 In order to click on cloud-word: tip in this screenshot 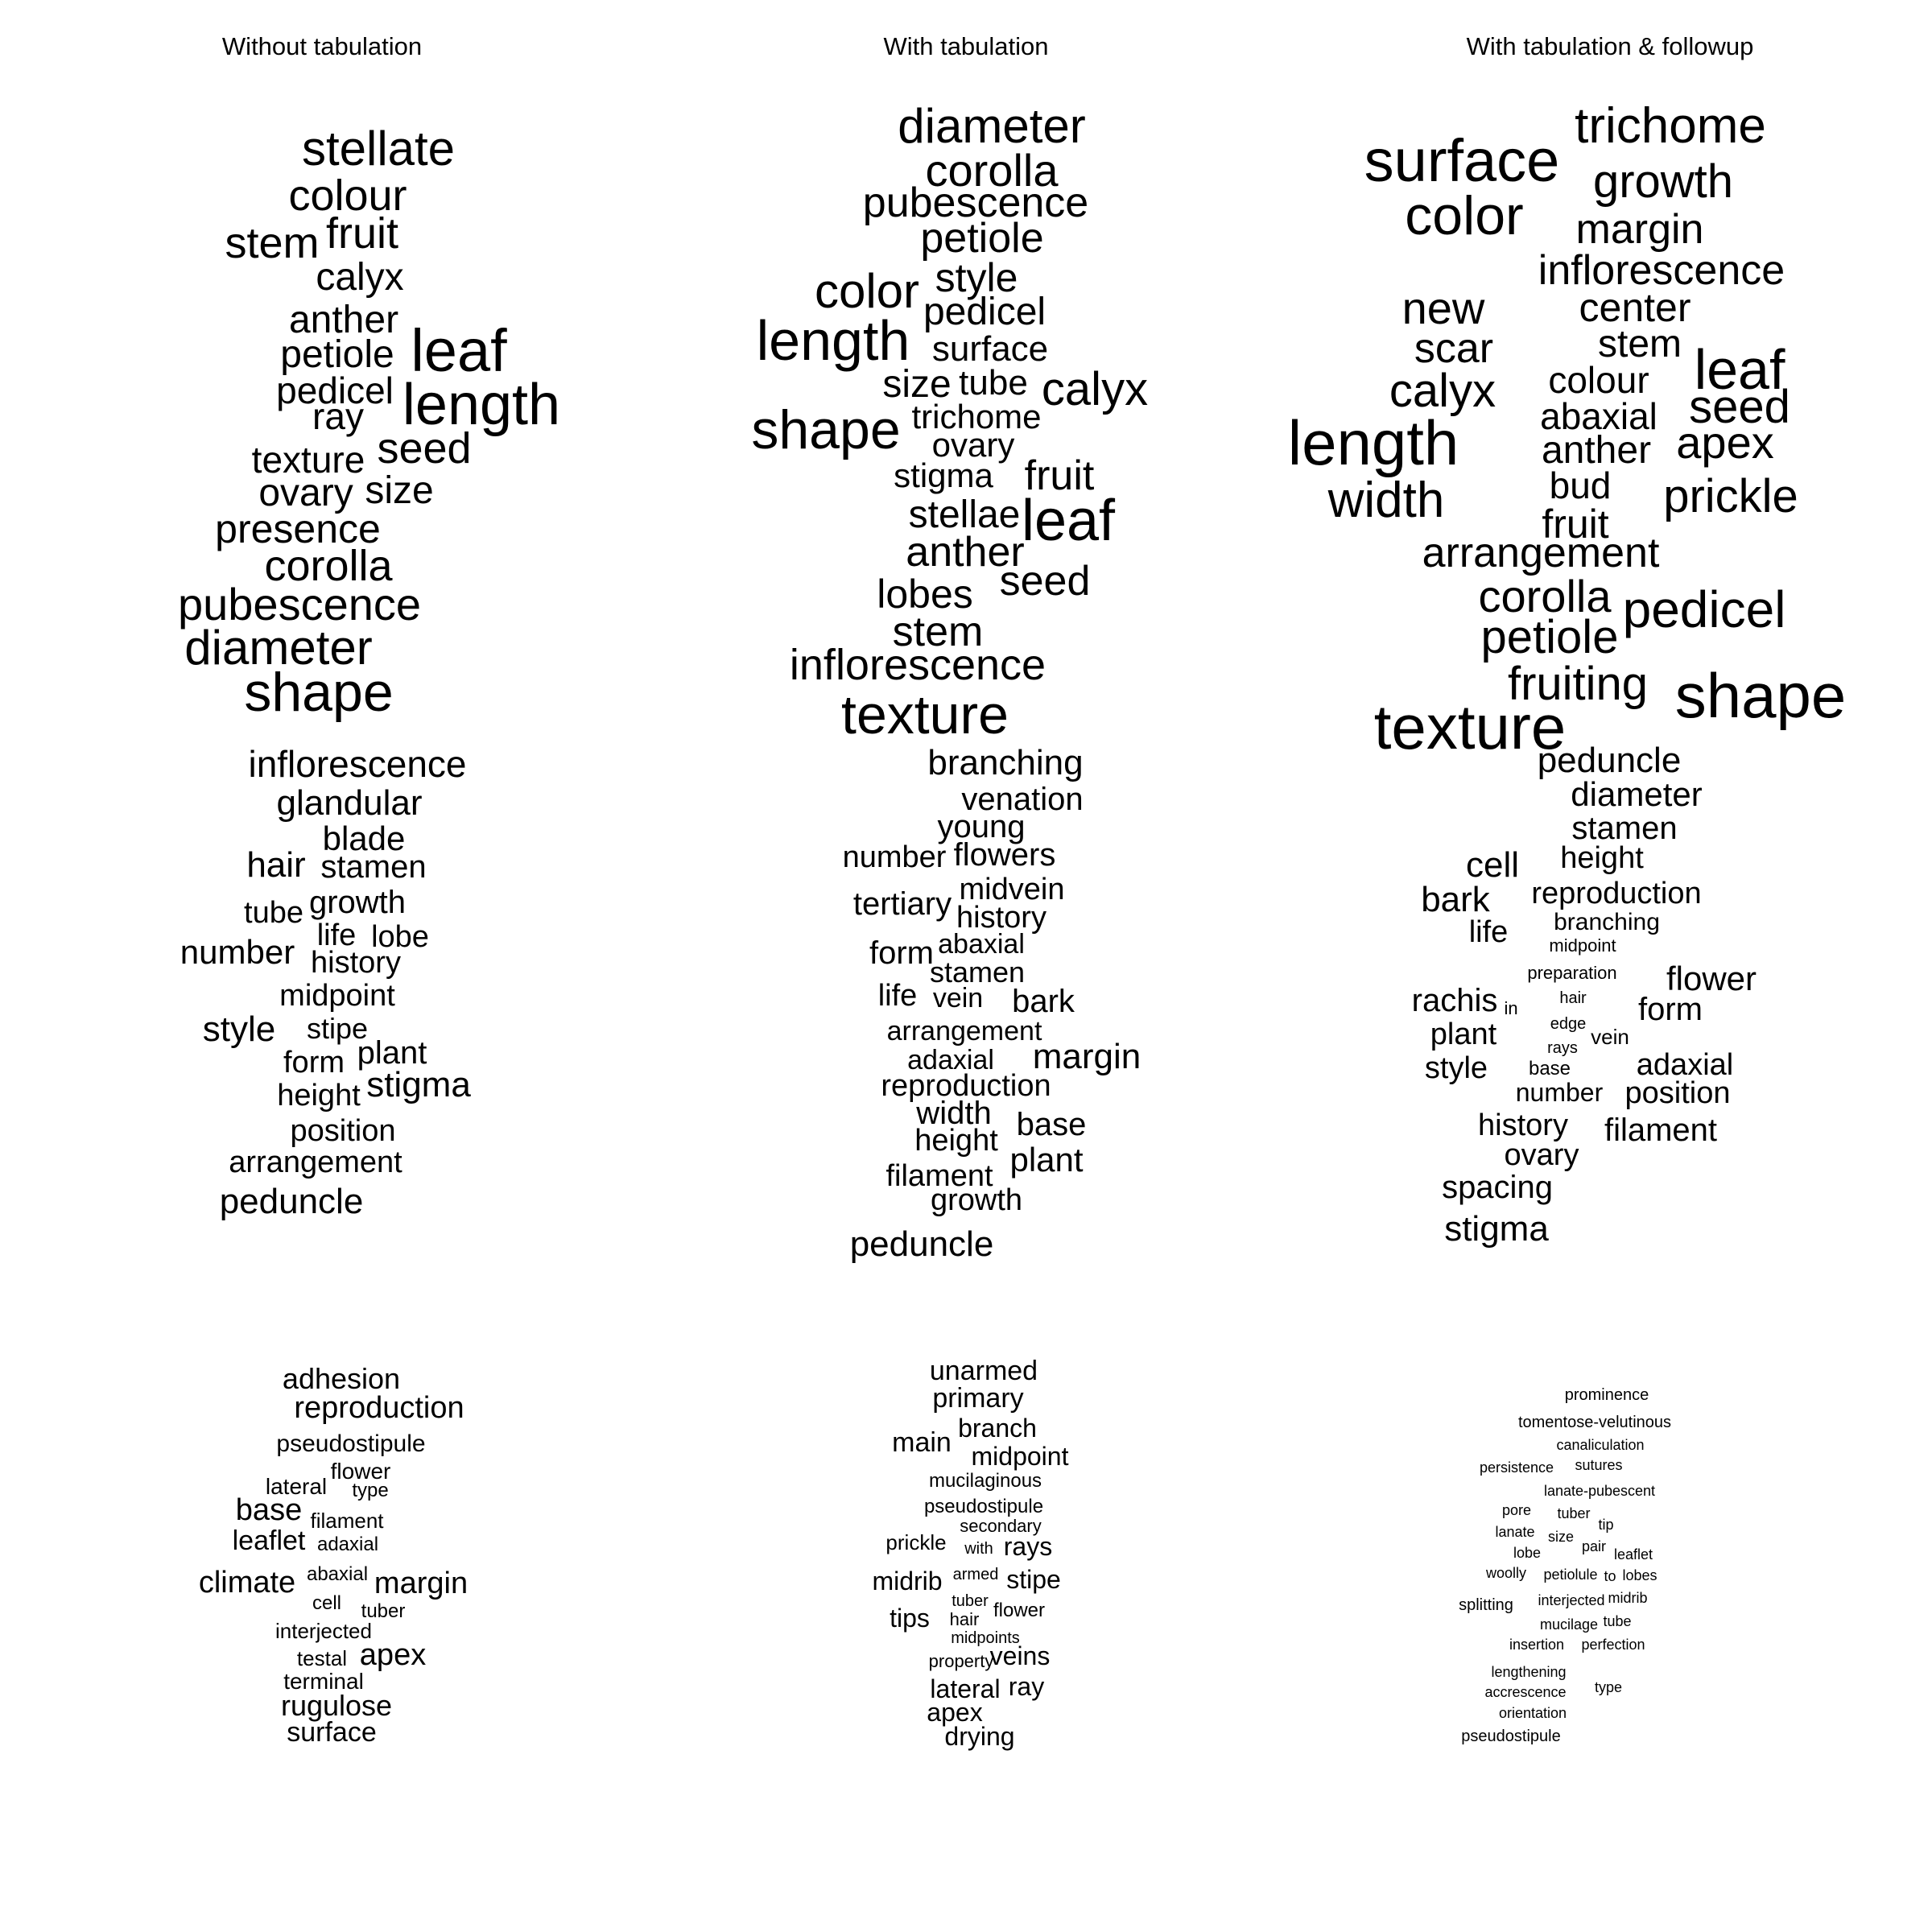, I will do `click(1606, 1525)`.